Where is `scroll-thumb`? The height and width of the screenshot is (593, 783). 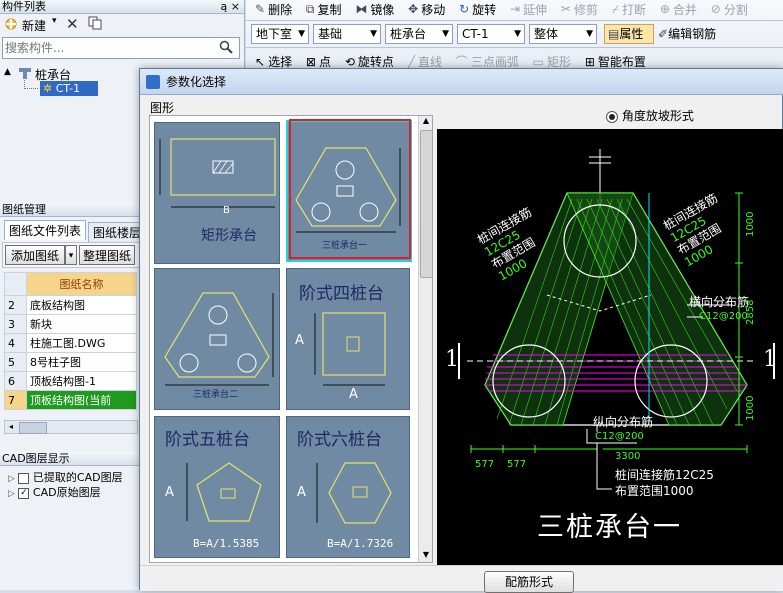 scroll-thumb is located at coordinates (426, 204).